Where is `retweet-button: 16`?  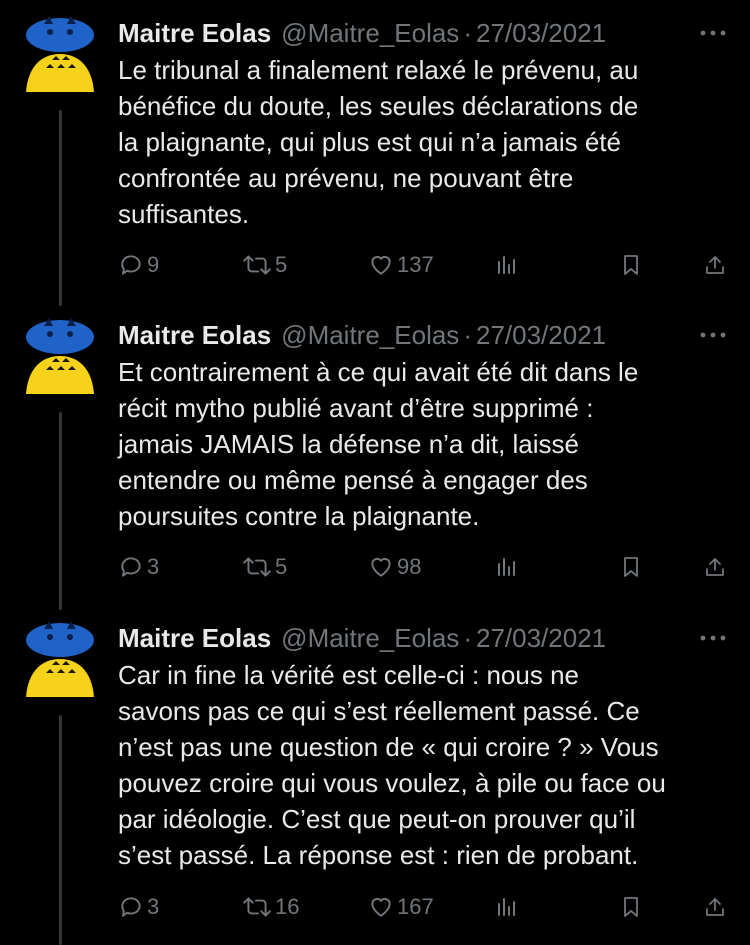
retweet-button: 16 is located at coordinates (270, 907).